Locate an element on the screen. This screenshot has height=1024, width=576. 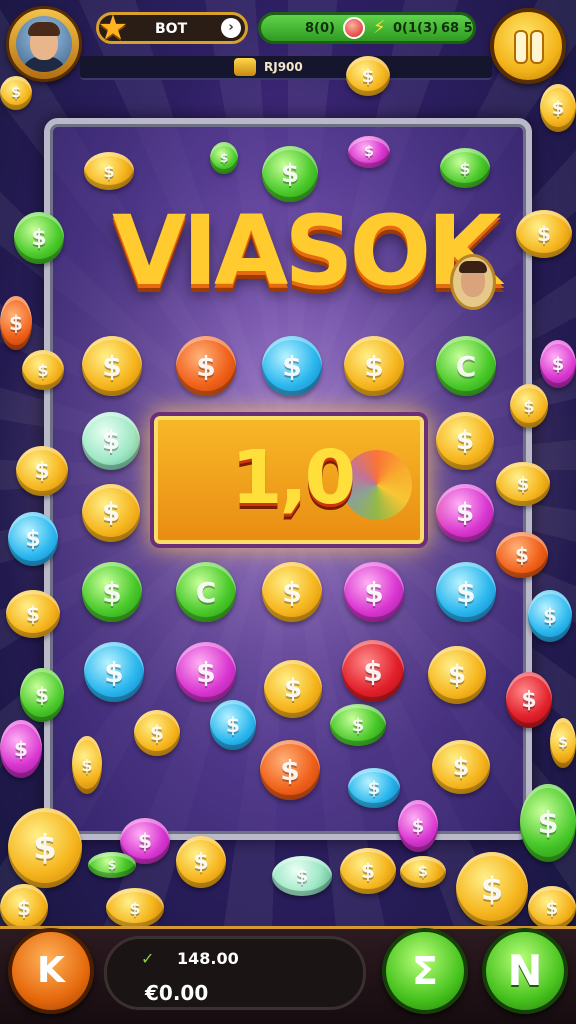
level-bar: ★ BOT › is located at coordinates (172, 28).